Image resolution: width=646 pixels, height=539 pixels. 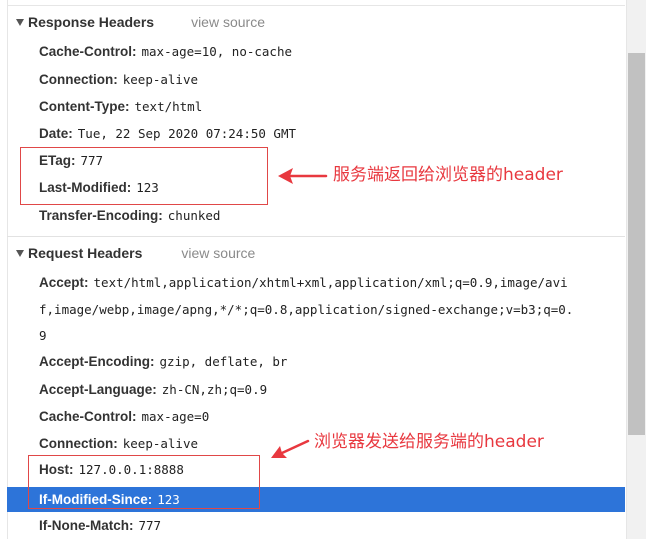 I want to click on header-name: Accept-Language:, so click(x=98, y=389).